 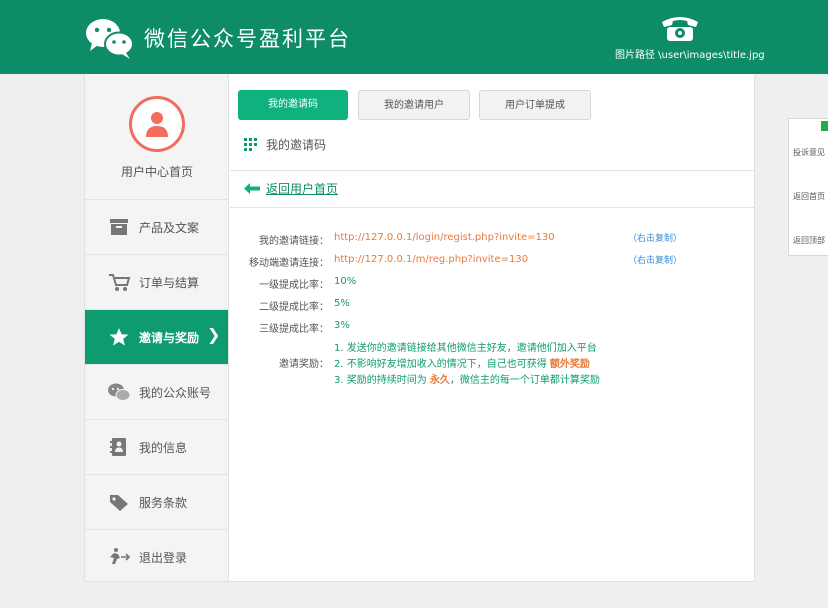 I want to click on wechat-icon, so click(x=119, y=392).